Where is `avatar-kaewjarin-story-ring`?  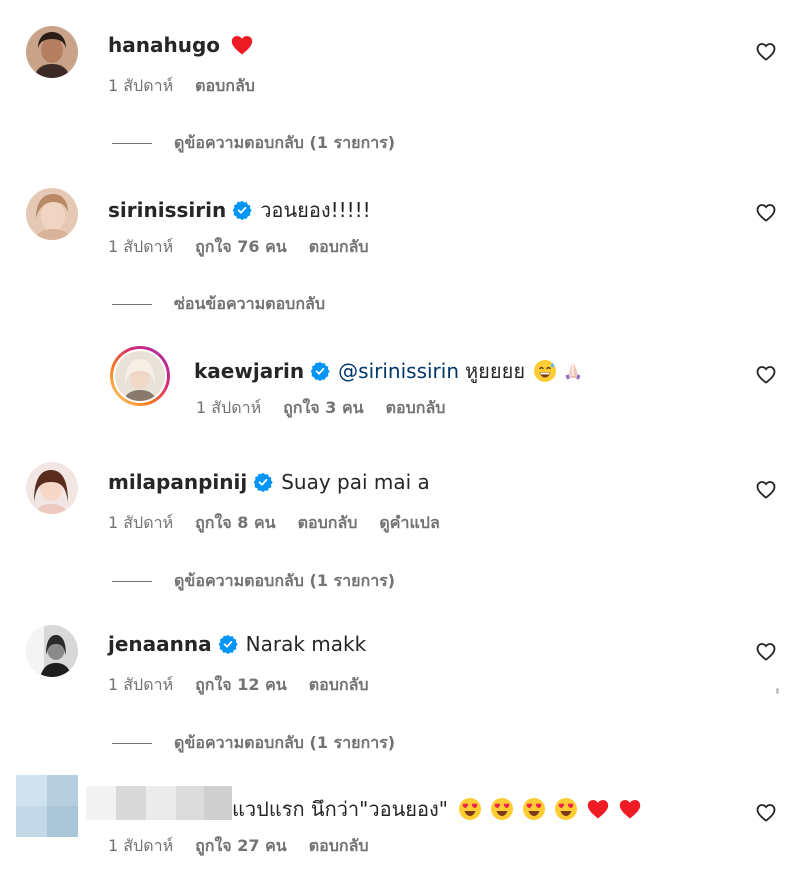 avatar-kaewjarin-story-ring is located at coordinates (140, 376).